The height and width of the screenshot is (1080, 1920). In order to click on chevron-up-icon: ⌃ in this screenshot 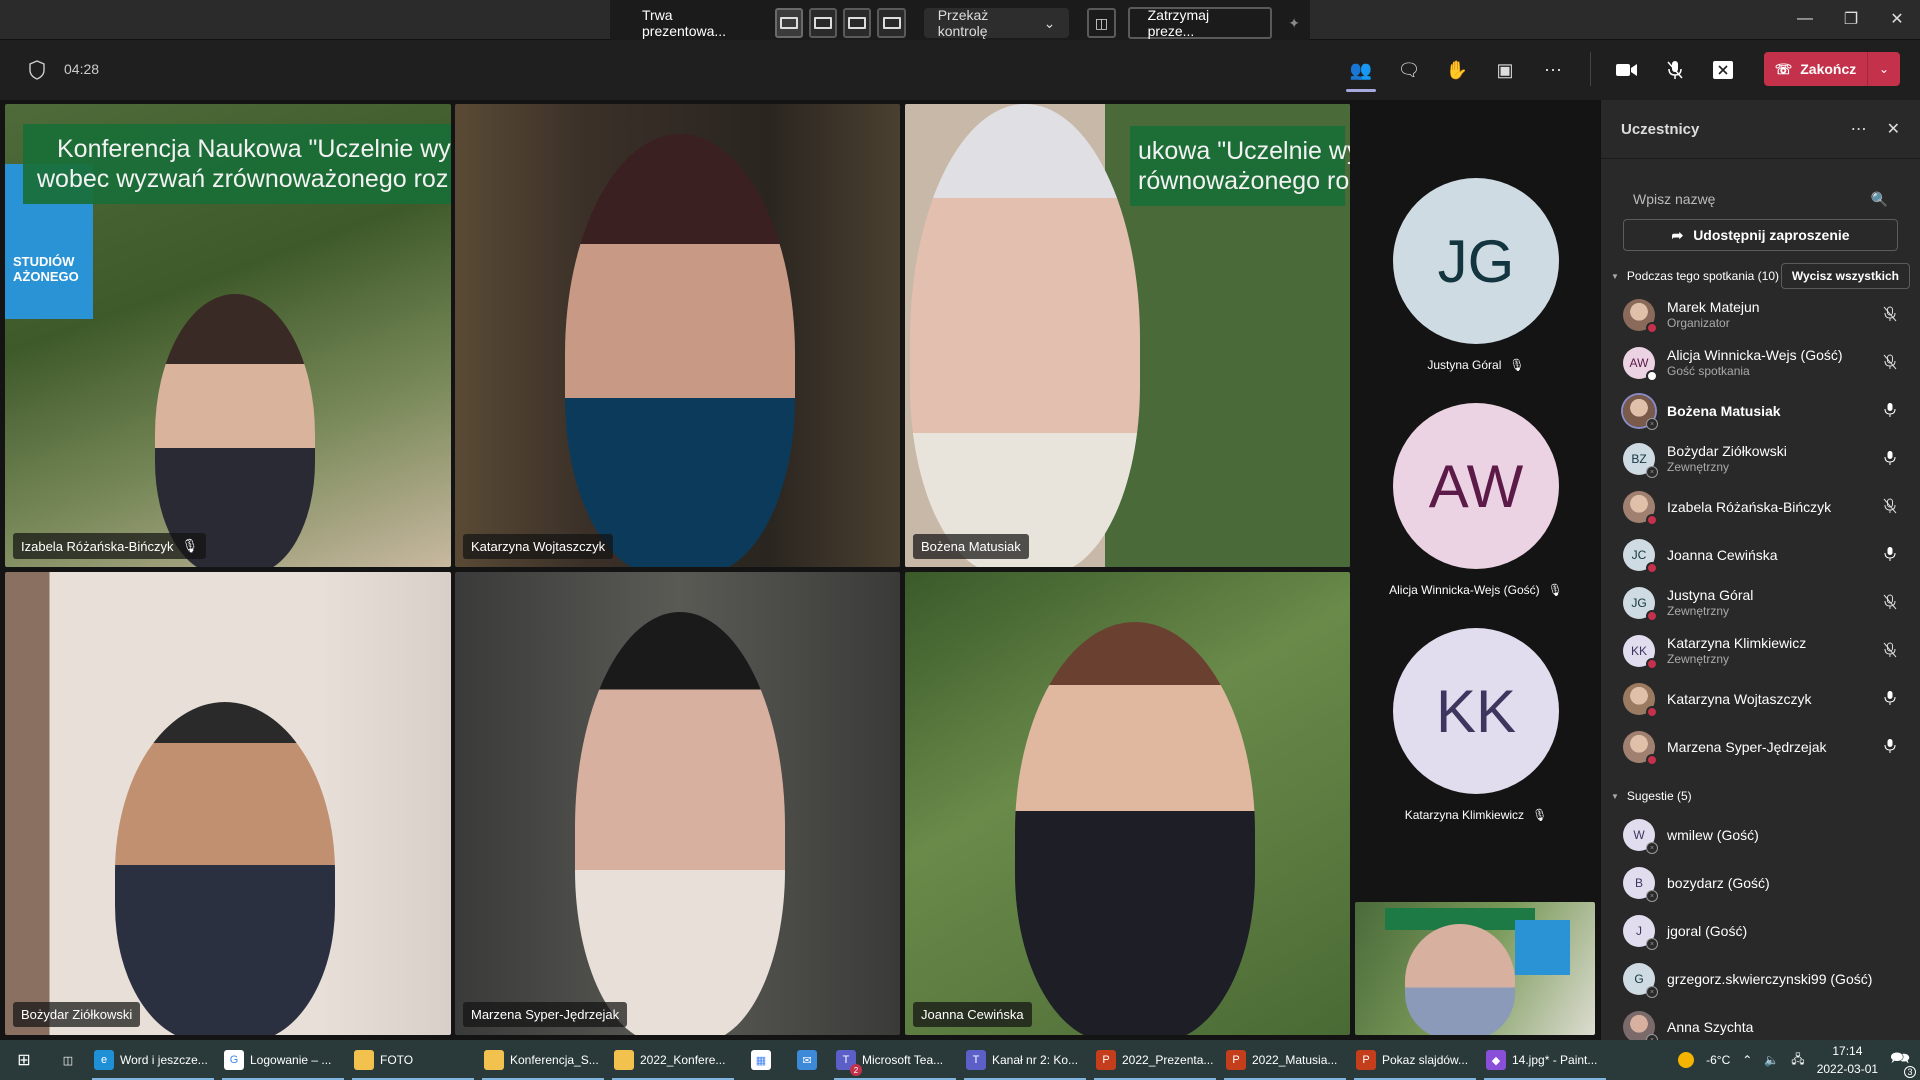, I will do `click(1747, 1060)`.